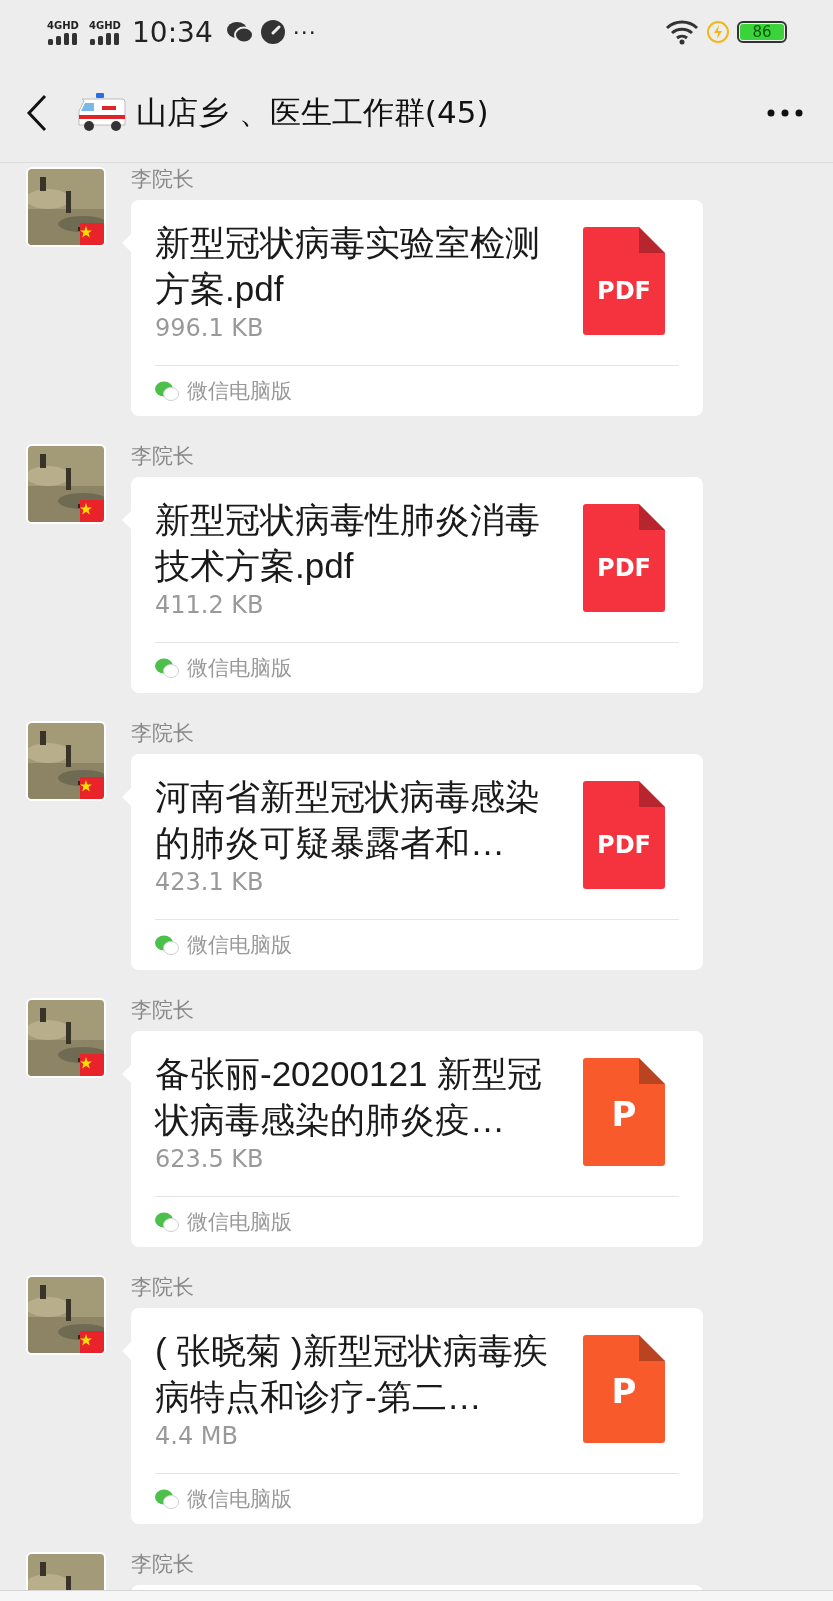  I want to click on file-size: 623.5 KB, so click(210, 1159).